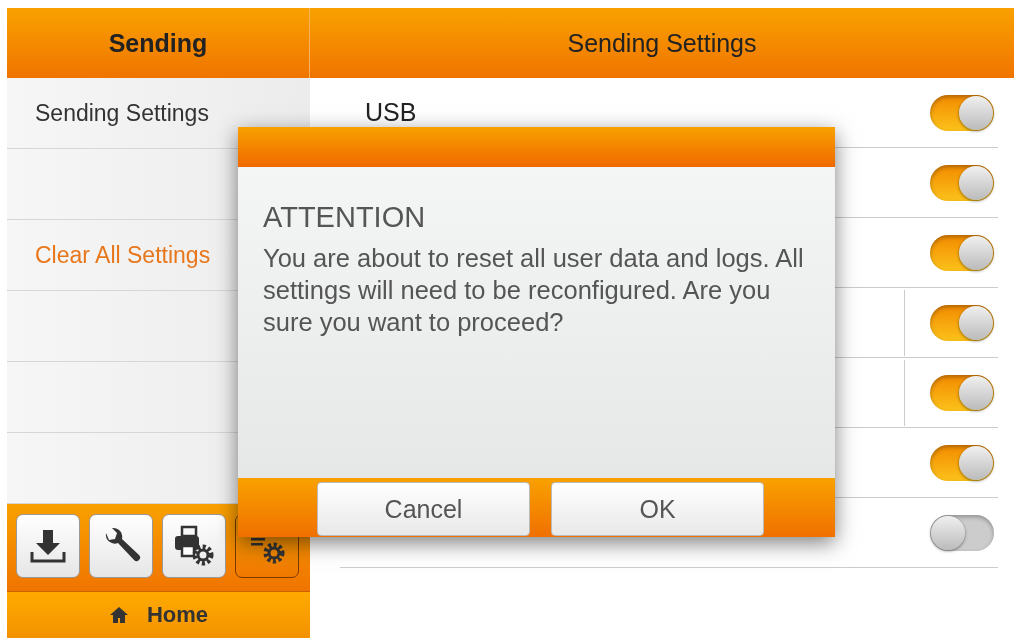 This screenshot has height=638, width=1014. I want to click on sidebar-item: Sending Settings, so click(122, 113).